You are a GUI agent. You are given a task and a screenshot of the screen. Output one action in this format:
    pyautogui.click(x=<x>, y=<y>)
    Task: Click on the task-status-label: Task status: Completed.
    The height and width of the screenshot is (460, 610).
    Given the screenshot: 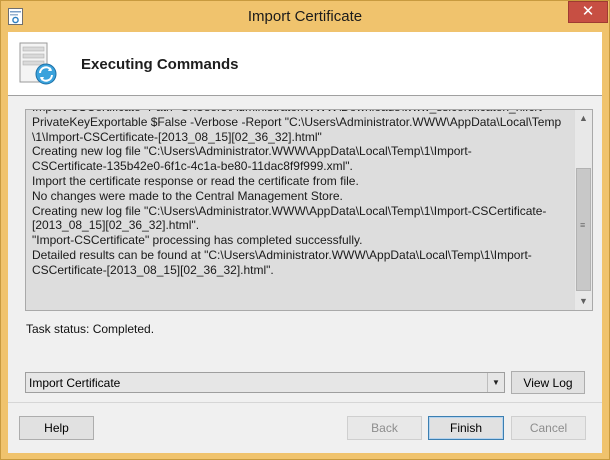 What is the action you would take?
    pyautogui.click(x=90, y=329)
    